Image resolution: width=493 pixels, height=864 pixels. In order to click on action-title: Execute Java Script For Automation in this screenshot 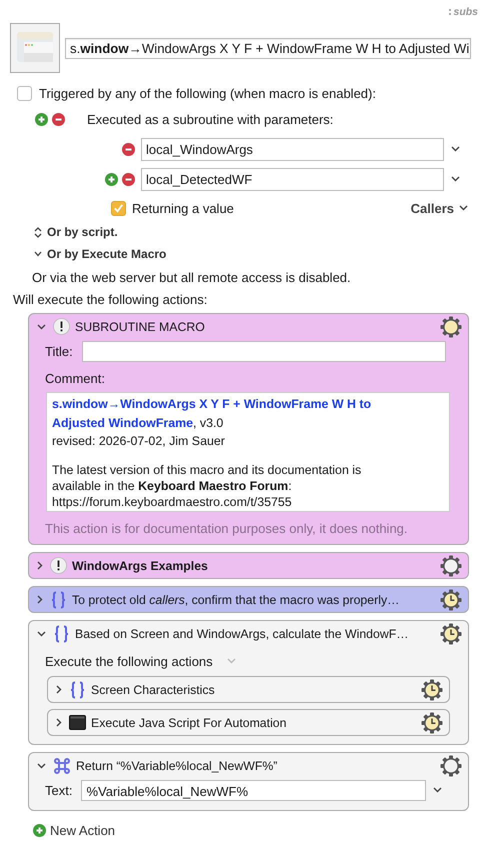, I will do `click(256, 723)`.